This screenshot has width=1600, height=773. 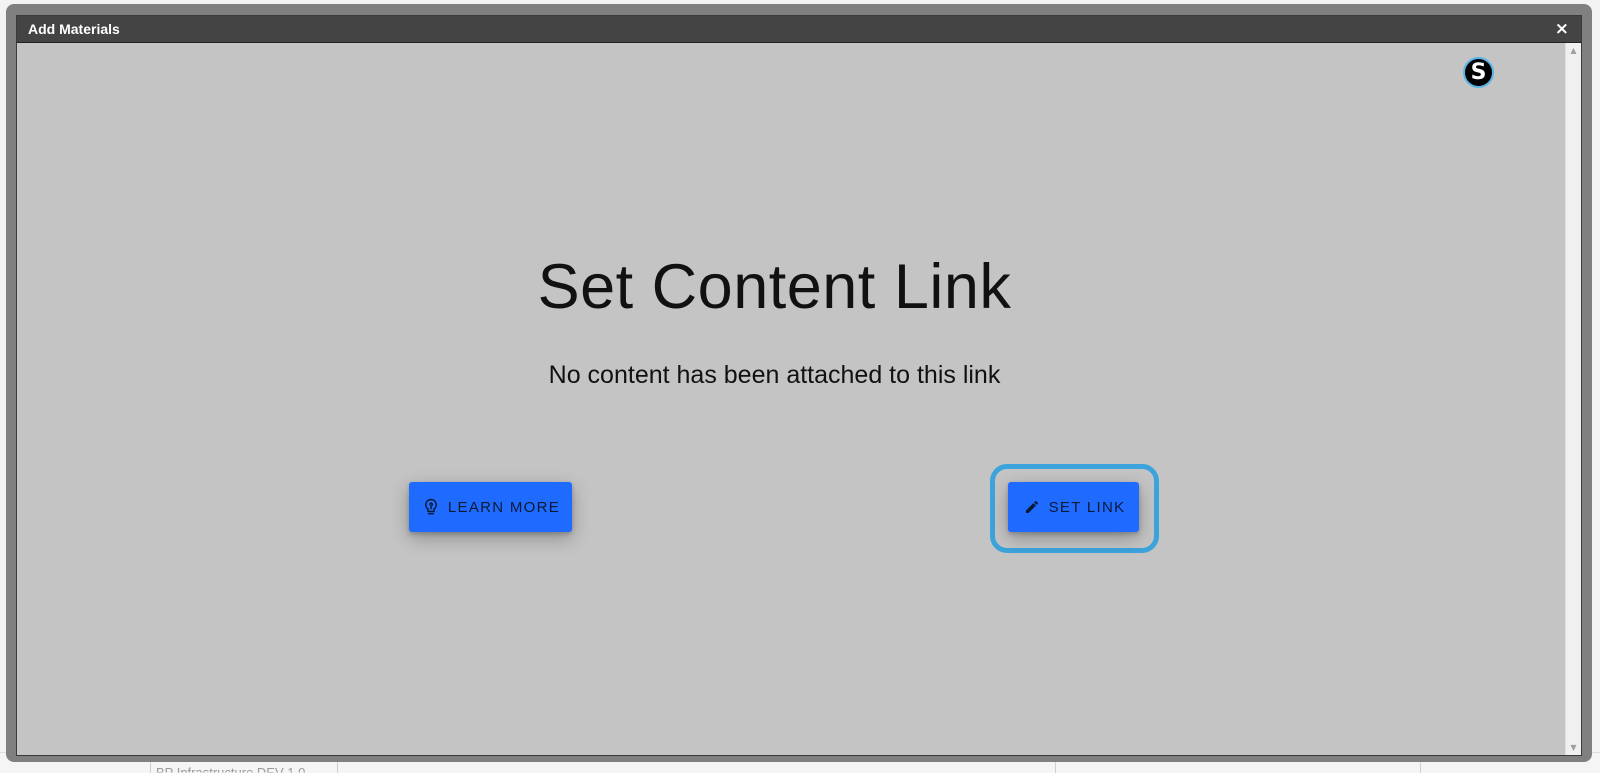 I want to click on learn-more-button: LEARN MORE, so click(x=490, y=507).